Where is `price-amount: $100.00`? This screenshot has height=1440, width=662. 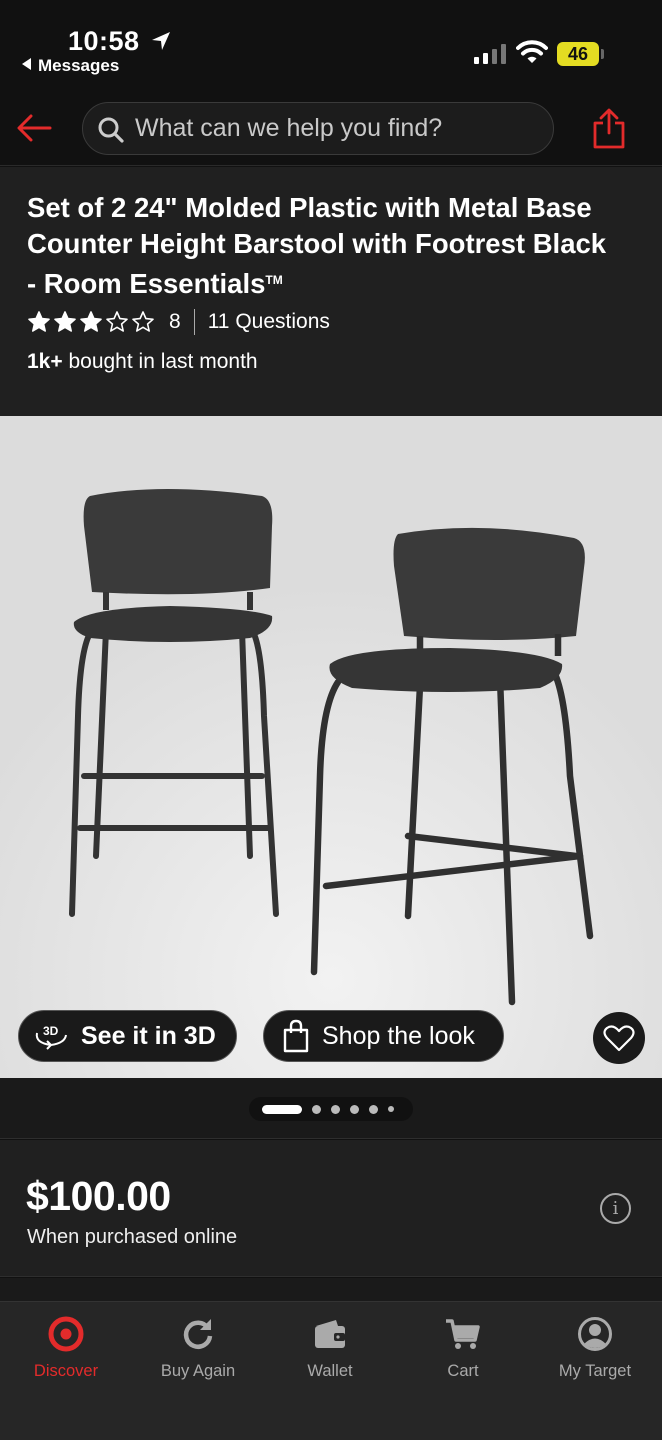
price-amount: $100.00 is located at coordinates (98, 1196).